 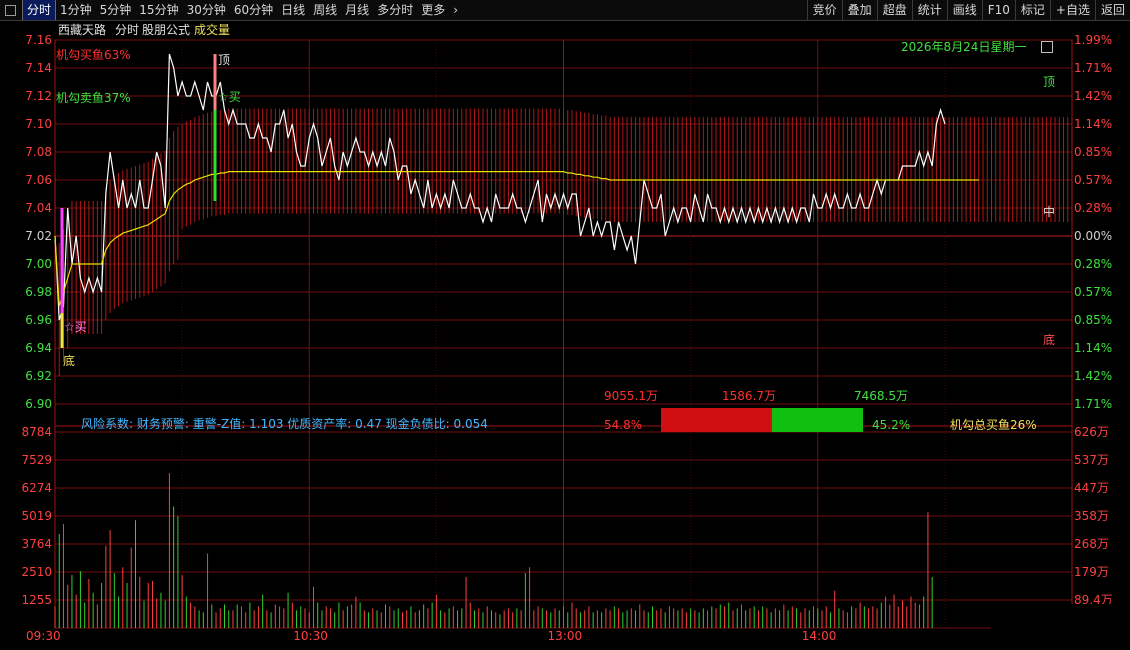 I want to click on amount-tick-label: 179万, so click(x=1091, y=572).